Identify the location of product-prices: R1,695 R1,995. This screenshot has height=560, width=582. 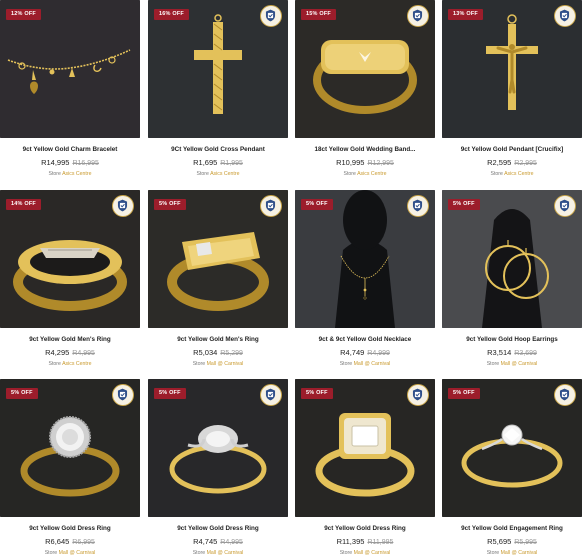
(218, 162).